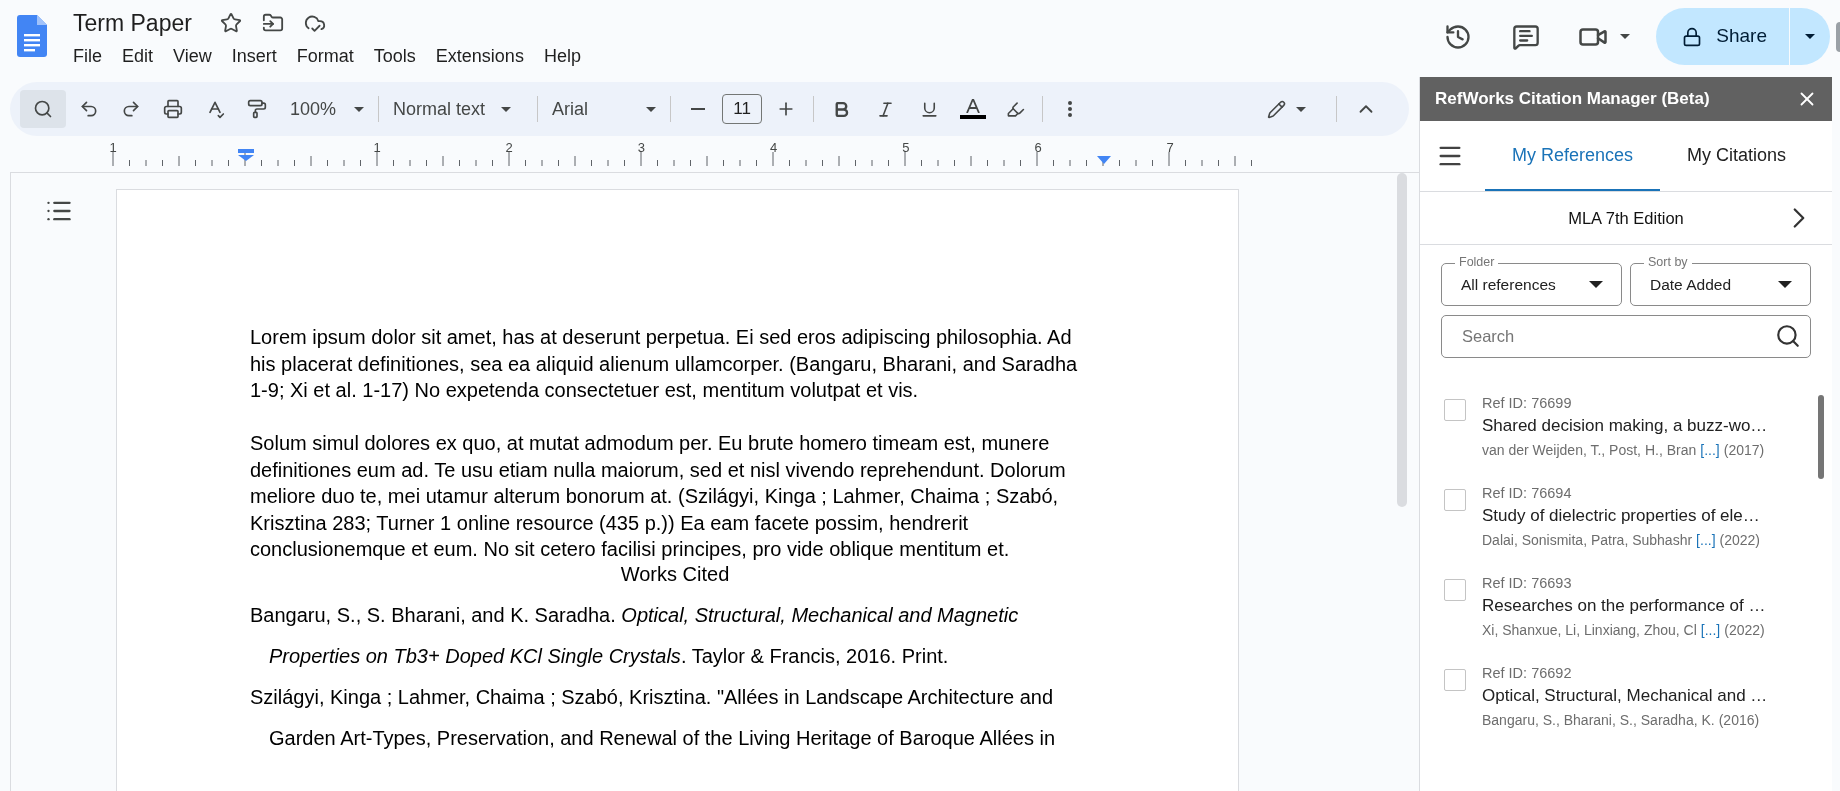 The height and width of the screenshot is (791, 1840). Describe the element at coordinates (325, 56) in the screenshot. I see `menu-item: Format` at that location.